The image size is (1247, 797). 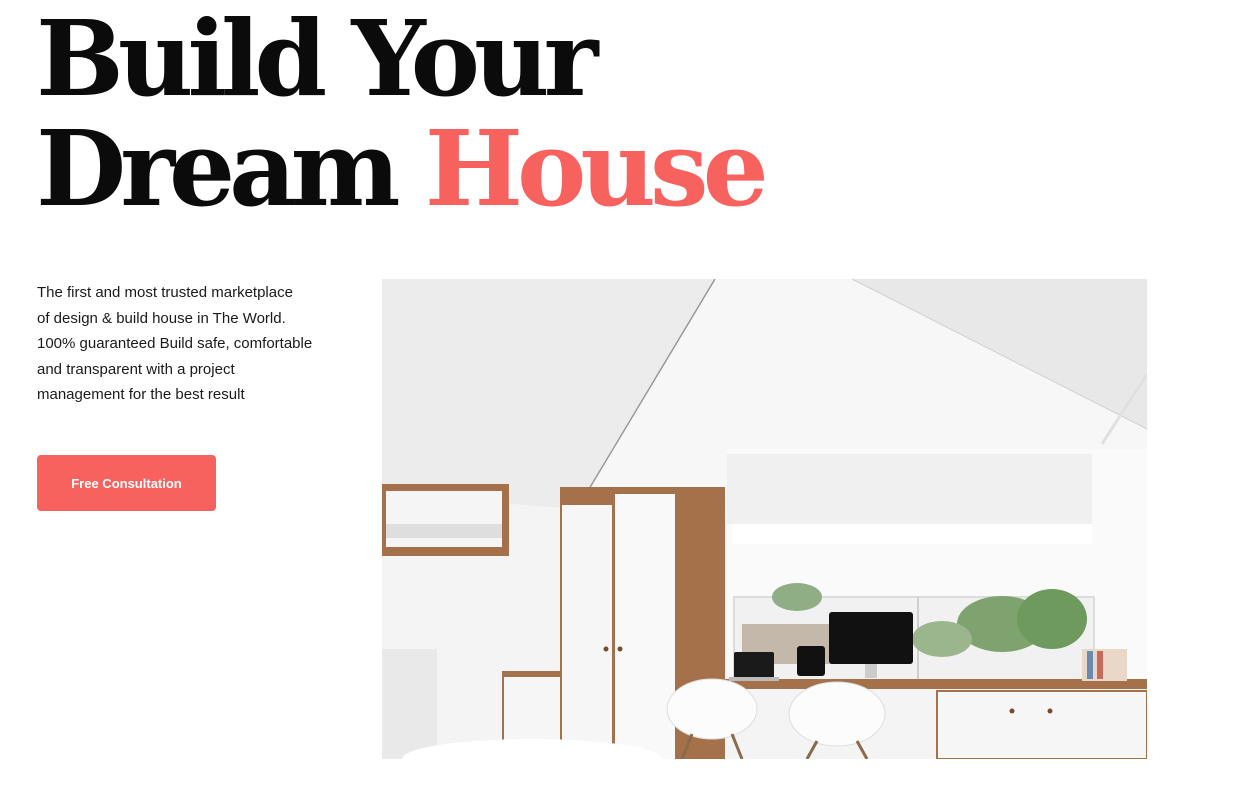 I want to click on free-consultation-button: Free Consultation, so click(x=126, y=483).